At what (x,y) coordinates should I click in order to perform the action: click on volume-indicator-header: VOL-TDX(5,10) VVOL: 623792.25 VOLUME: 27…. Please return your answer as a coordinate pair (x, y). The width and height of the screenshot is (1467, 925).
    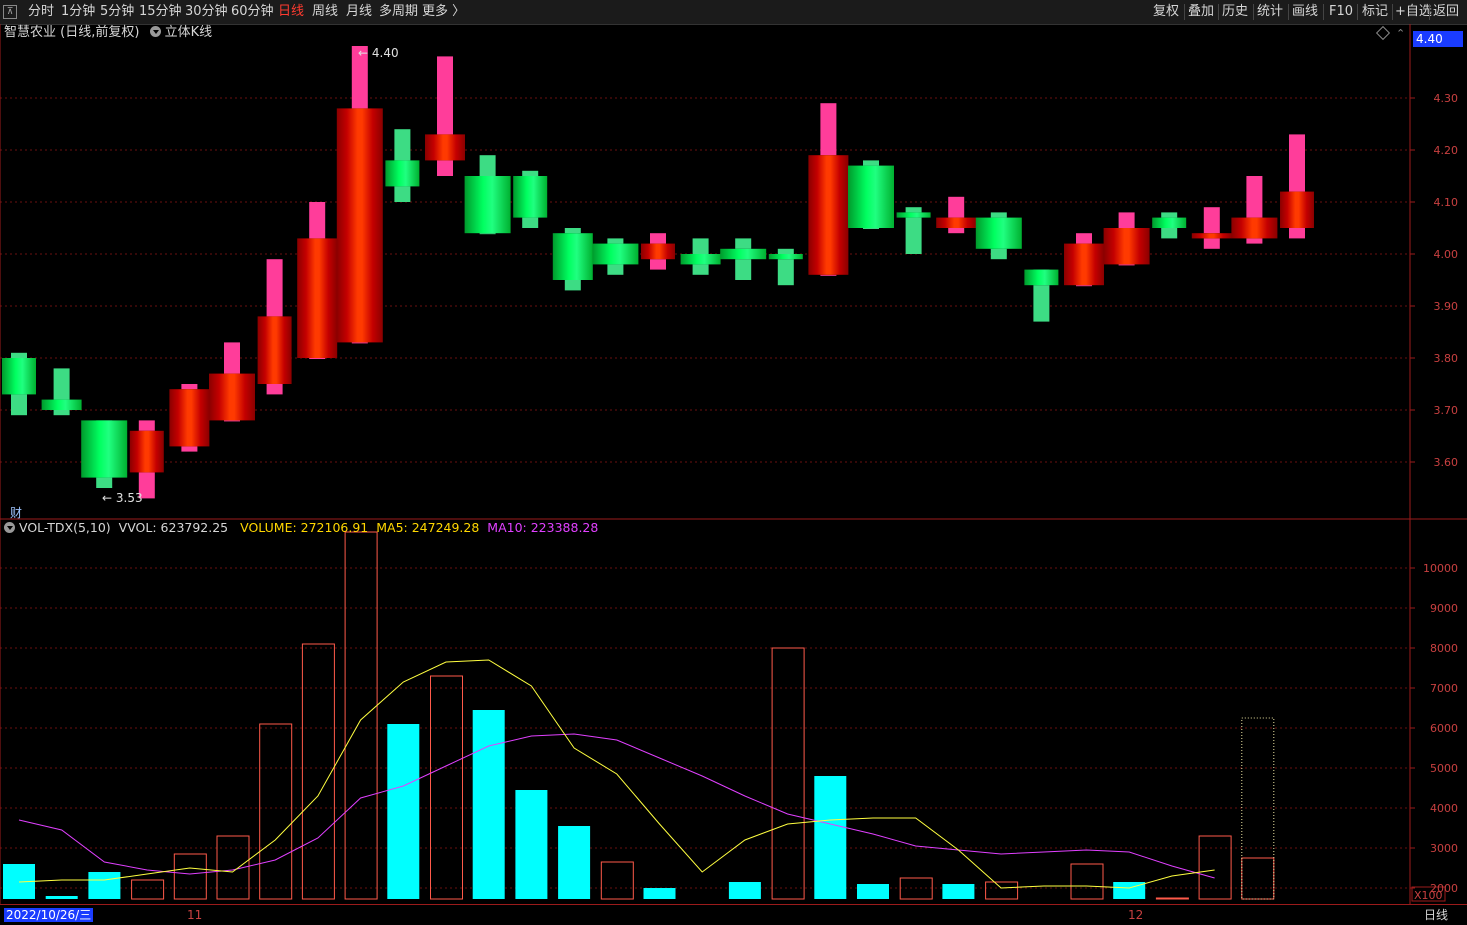
    Looking at the image, I should click on (301, 528).